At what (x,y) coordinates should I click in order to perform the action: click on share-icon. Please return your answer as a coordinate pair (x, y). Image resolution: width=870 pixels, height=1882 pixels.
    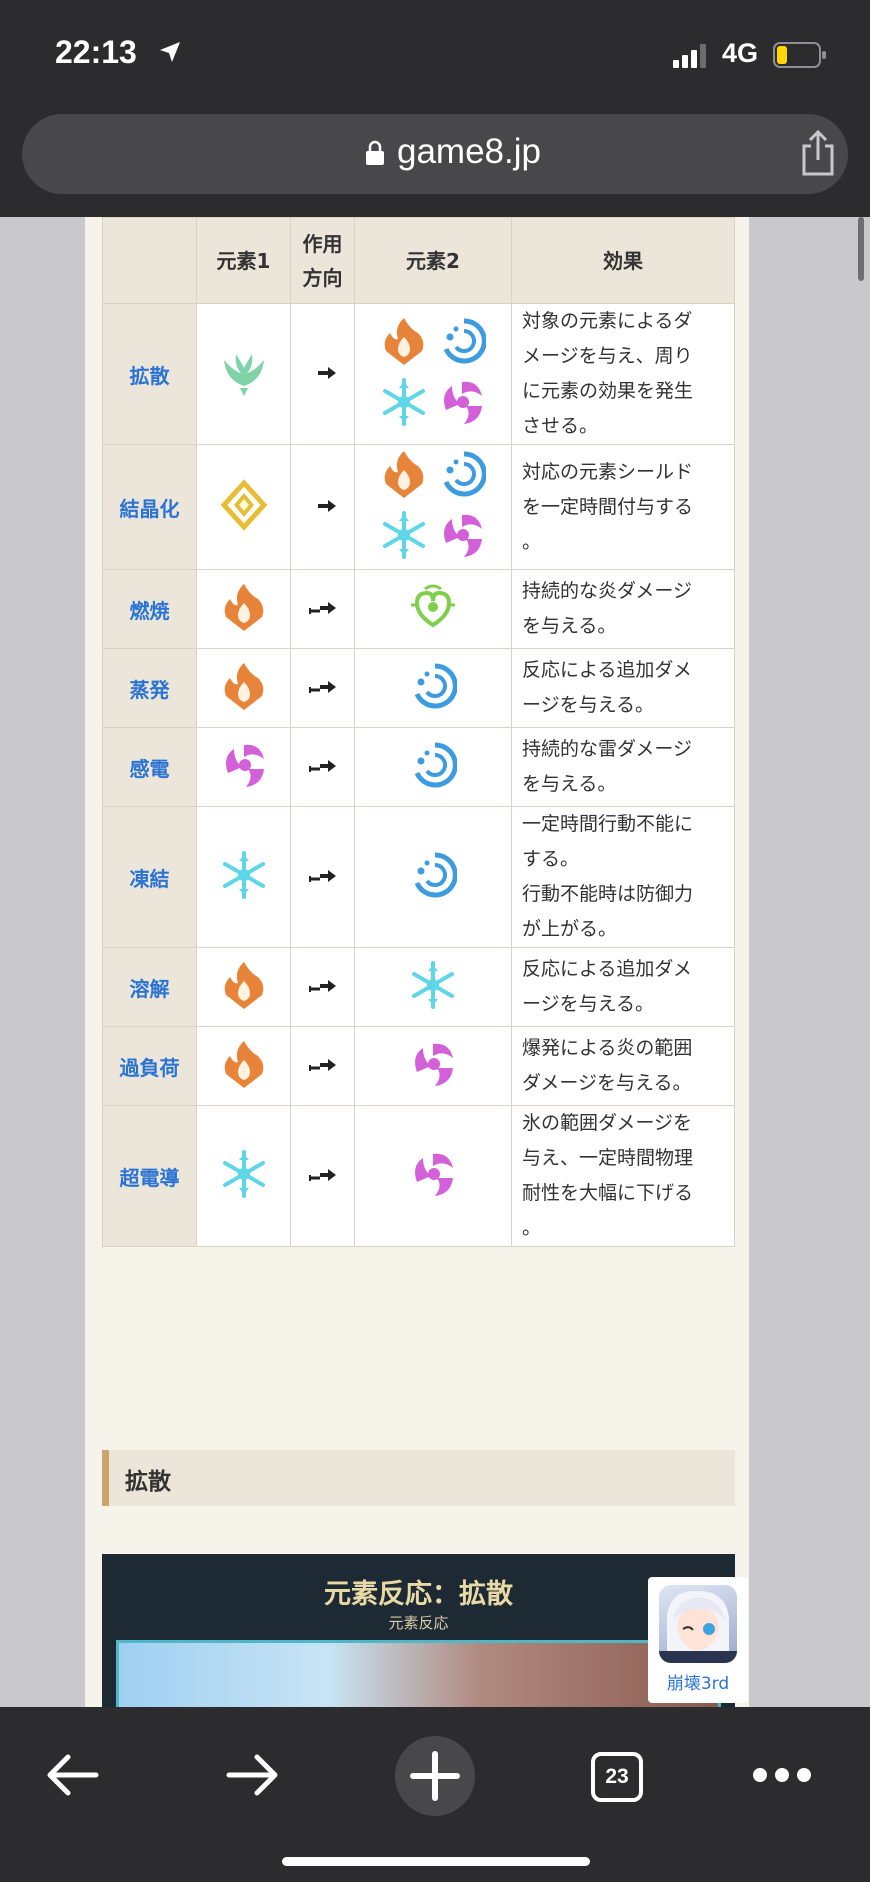
    Looking at the image, I should click on (818, 153).